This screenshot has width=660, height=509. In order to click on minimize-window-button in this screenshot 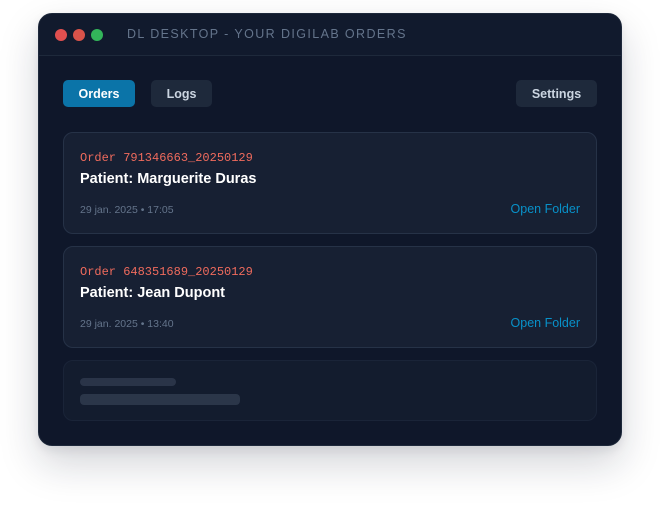, I will do `click(79, 35)`.